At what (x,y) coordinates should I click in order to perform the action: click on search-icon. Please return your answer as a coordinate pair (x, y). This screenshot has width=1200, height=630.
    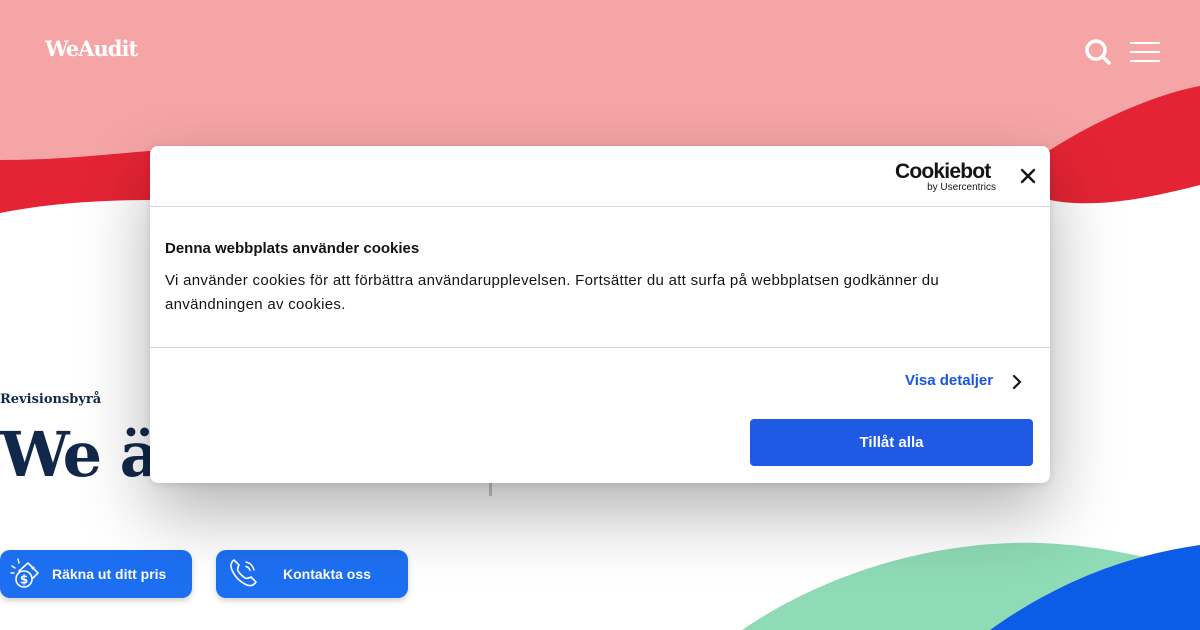
    Looking at the image, I should click on (1098, 52).